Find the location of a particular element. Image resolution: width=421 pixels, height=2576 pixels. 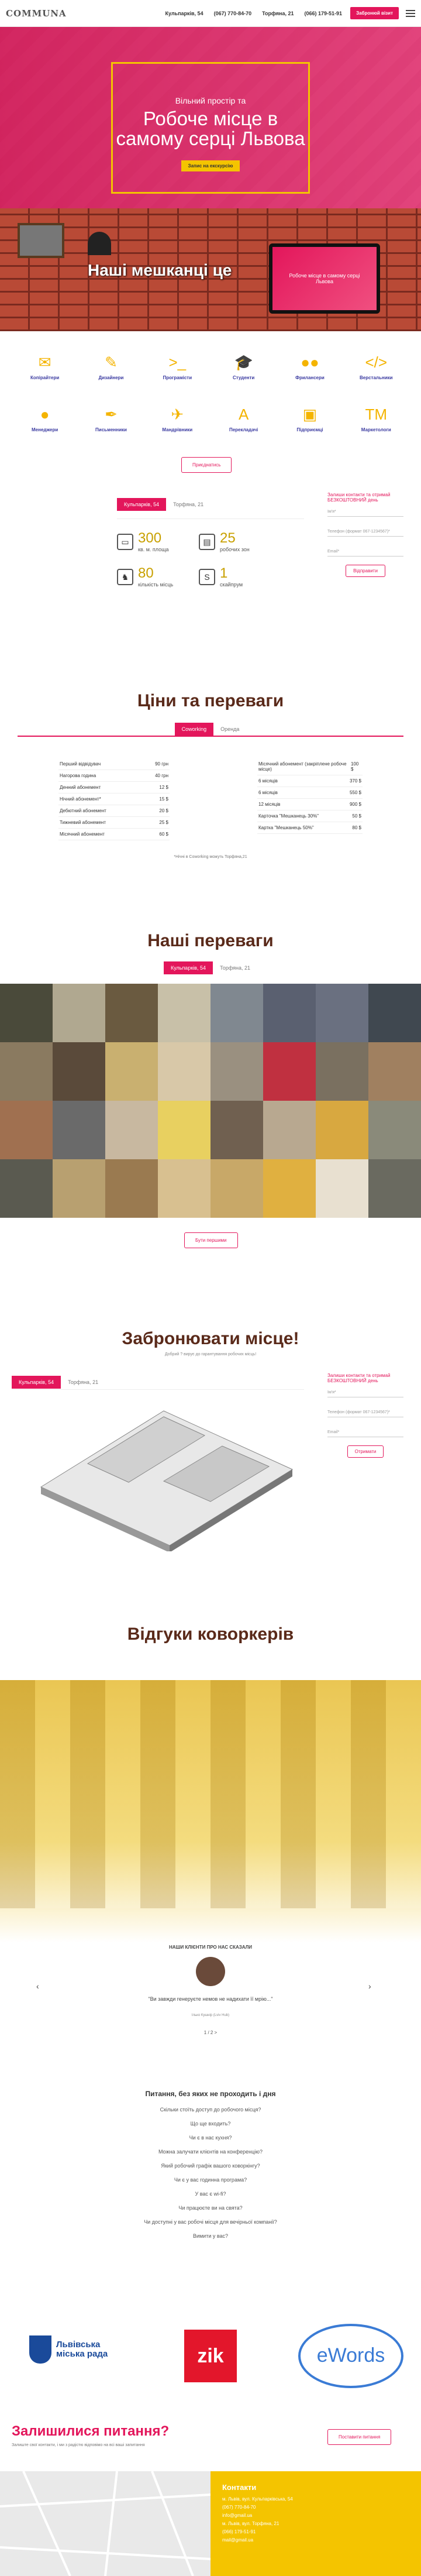

logo: COMMUNA is located at coordinates (36, 14).